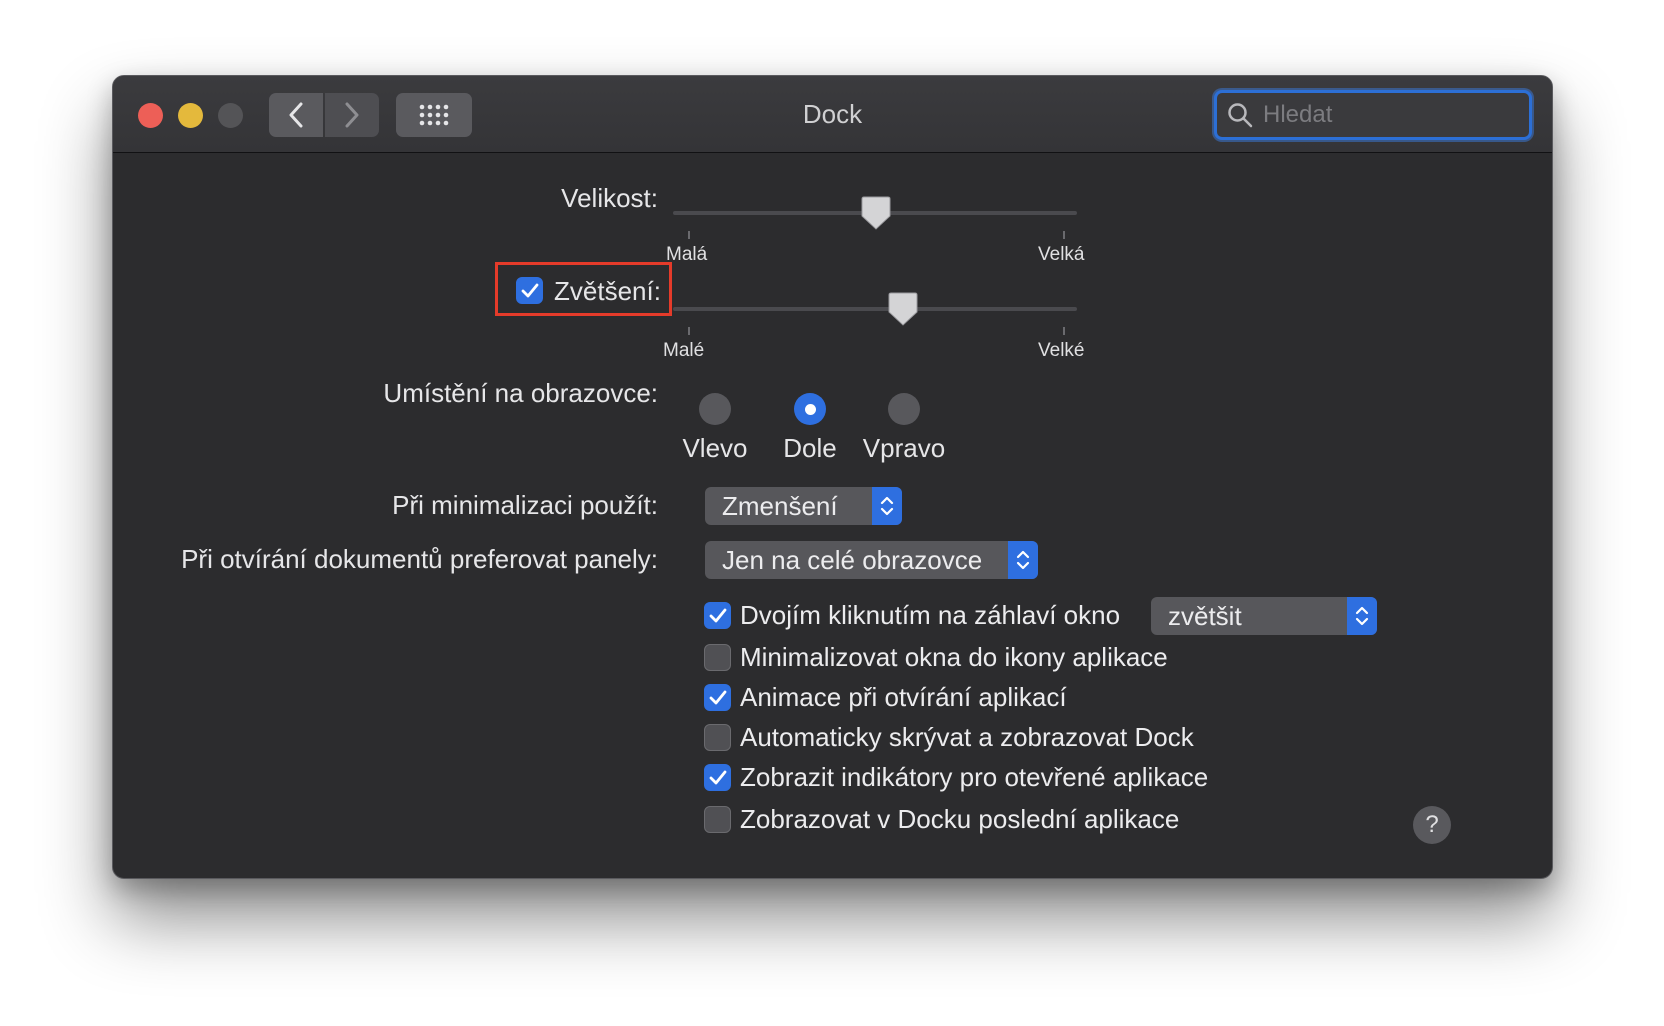  I want to click on magnification-max-label: Velké, so click(1061, 350).